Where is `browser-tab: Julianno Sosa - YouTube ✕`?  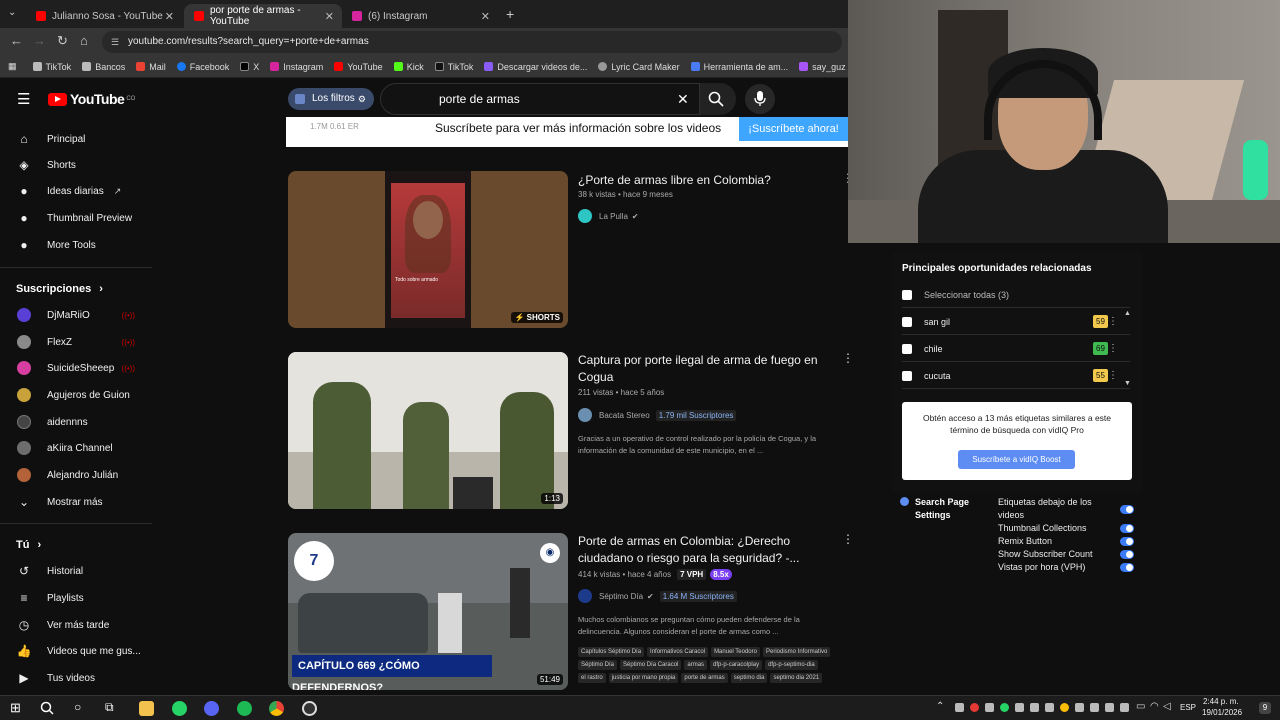
browser-tab: Julianno Sosa - YouTube ✕ is located at coordinates (104, 16).